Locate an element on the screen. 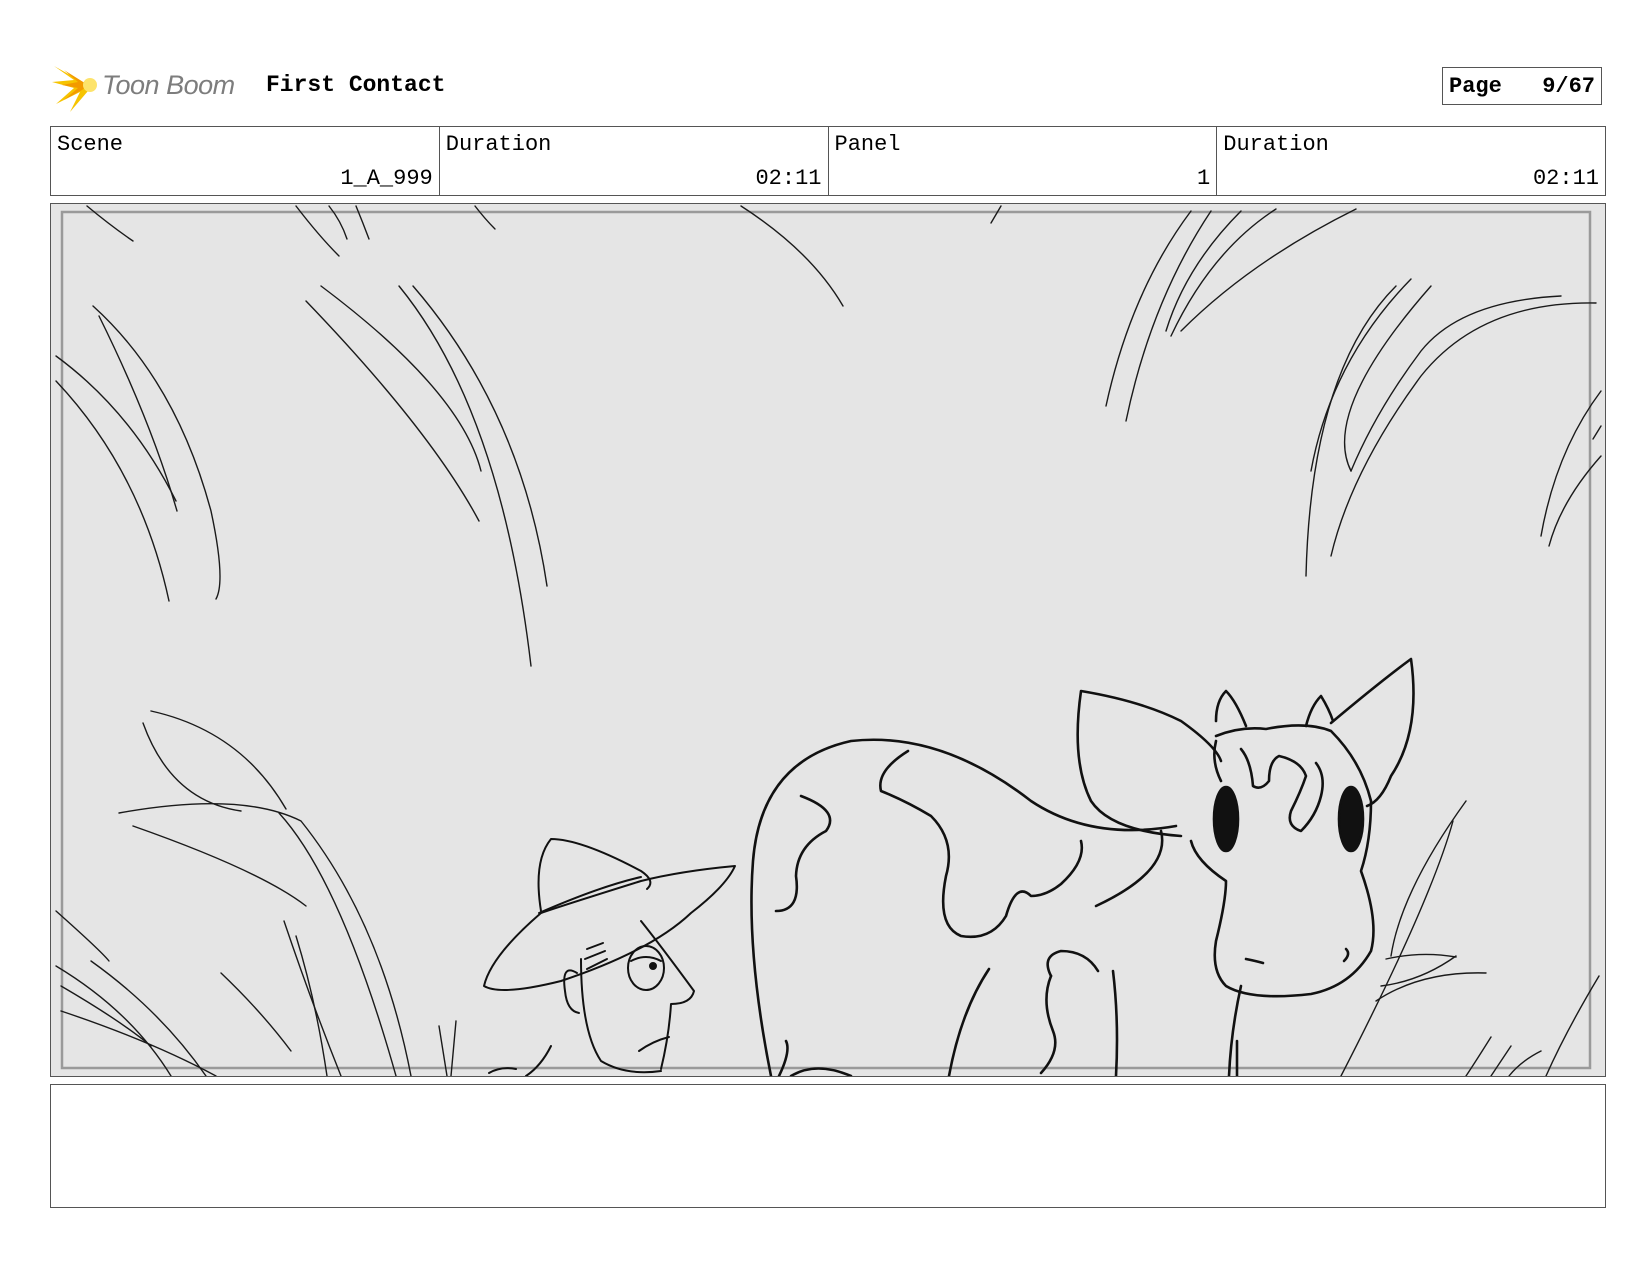 This screenshot has height=1276, width=1648. panel-duration-value: 02:11 is located at coordinates (1565, 178).